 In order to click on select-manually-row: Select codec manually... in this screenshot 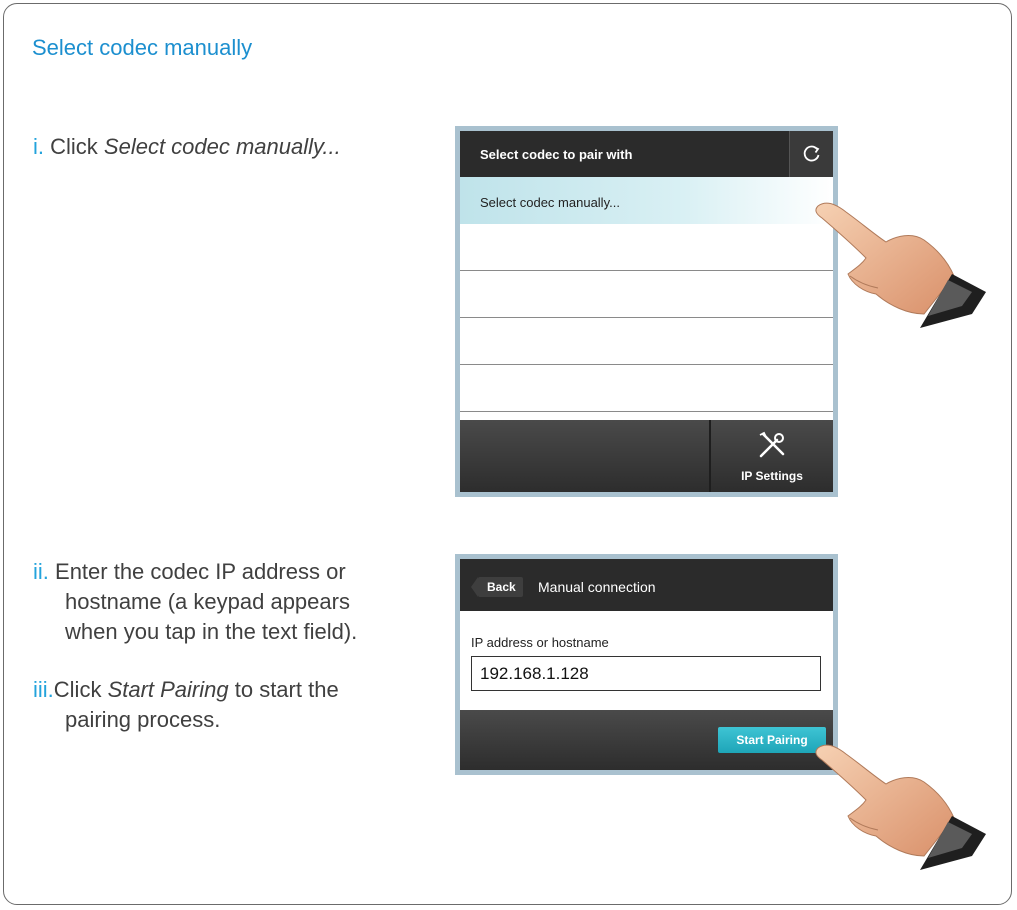, I will do `click(646, 200)`.